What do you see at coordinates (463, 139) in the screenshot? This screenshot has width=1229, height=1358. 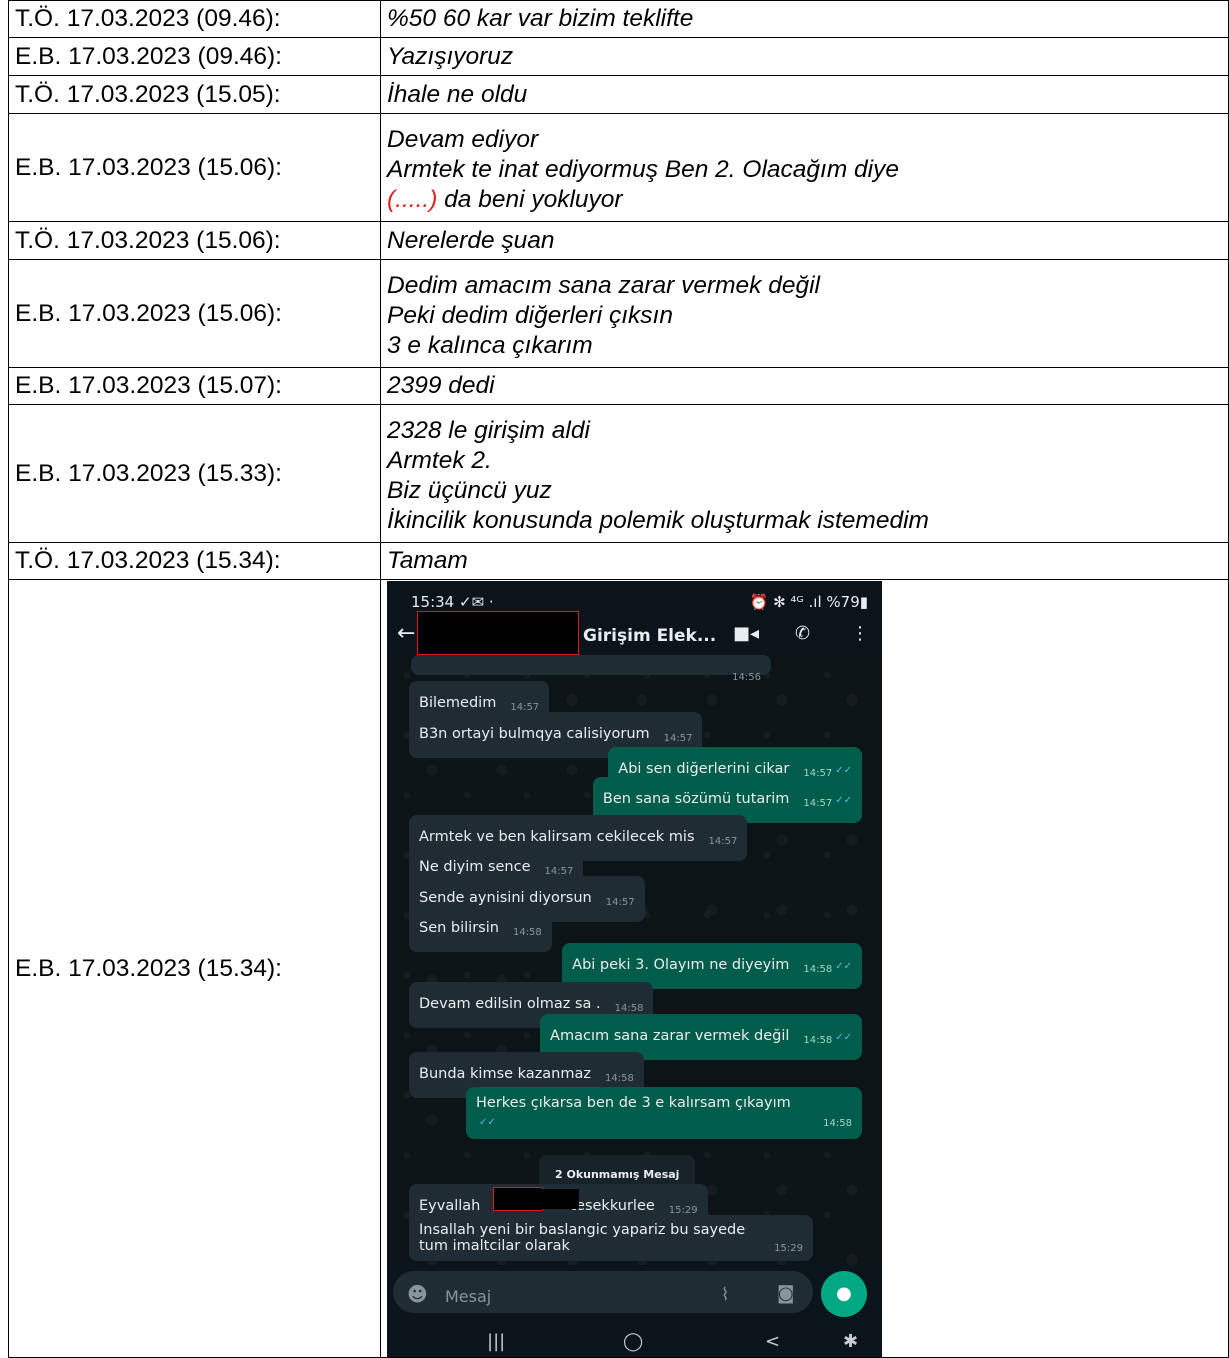 I see `message-line: Devam ediyor` at bounding box center [463, 139].